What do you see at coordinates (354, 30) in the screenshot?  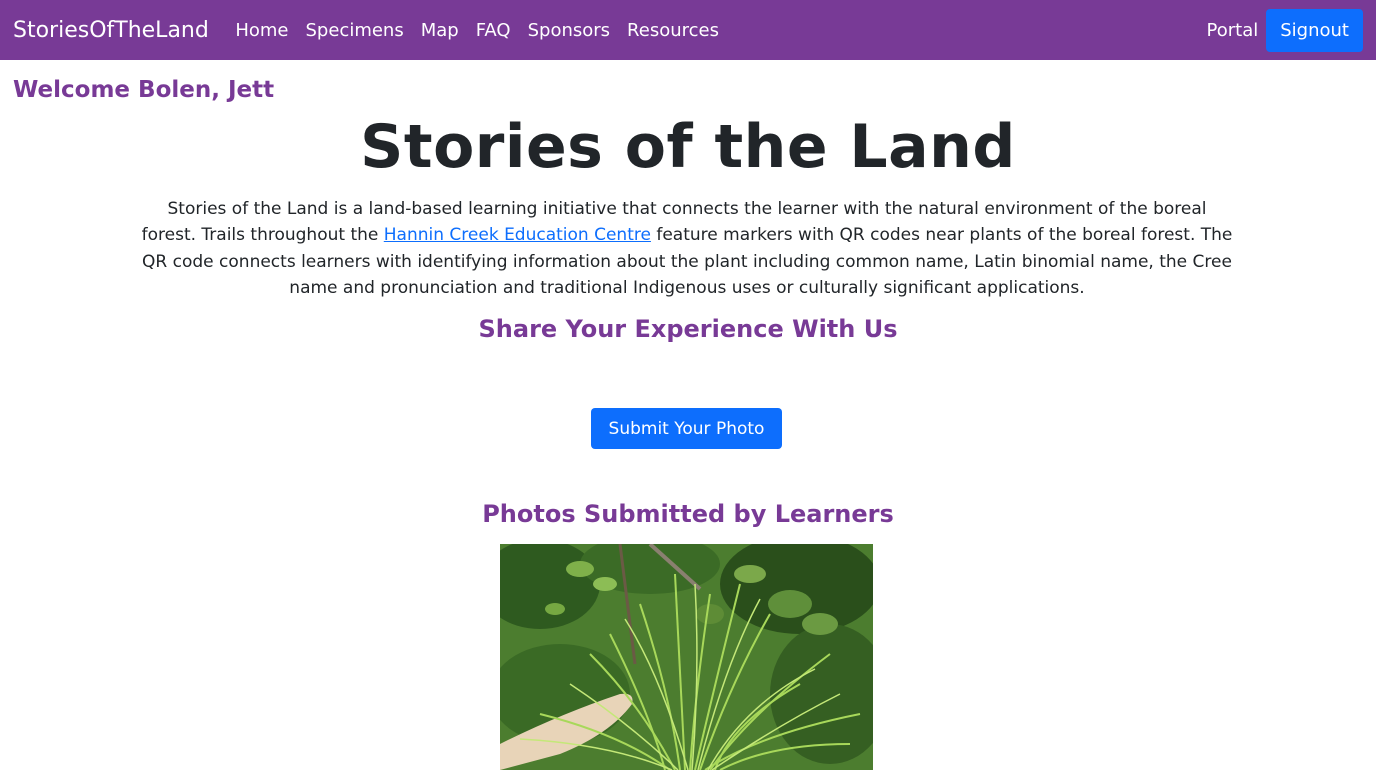 I see `nav-link-specimens: Specimens` at bounding box center [354, 30].